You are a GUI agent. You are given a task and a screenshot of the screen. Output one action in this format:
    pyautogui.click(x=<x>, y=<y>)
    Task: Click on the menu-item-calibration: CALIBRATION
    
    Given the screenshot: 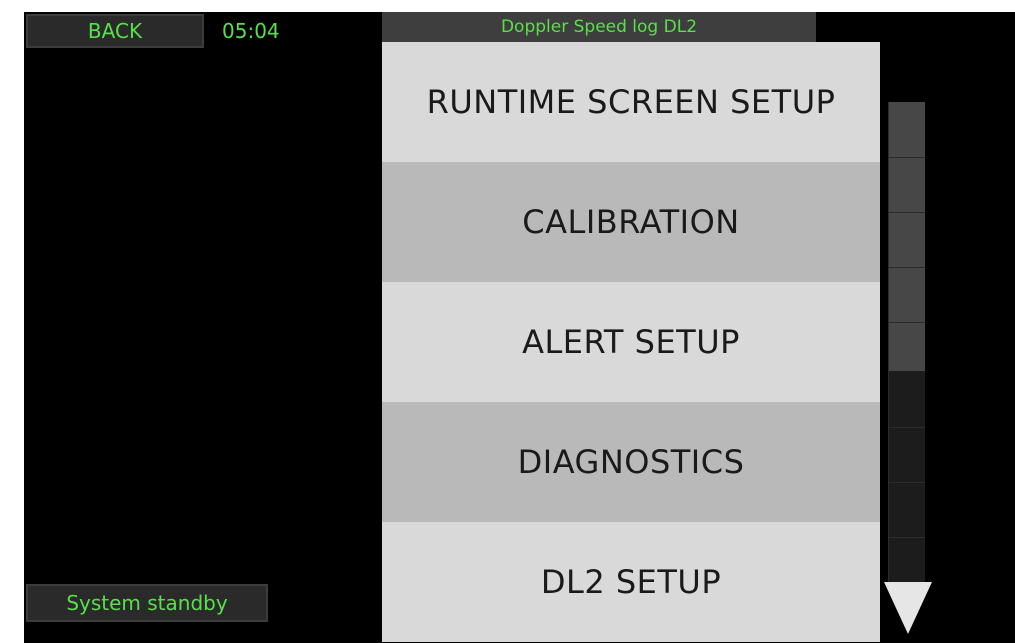 What is the action you would take?
    pyautogui.click(x=631, y=222)
    